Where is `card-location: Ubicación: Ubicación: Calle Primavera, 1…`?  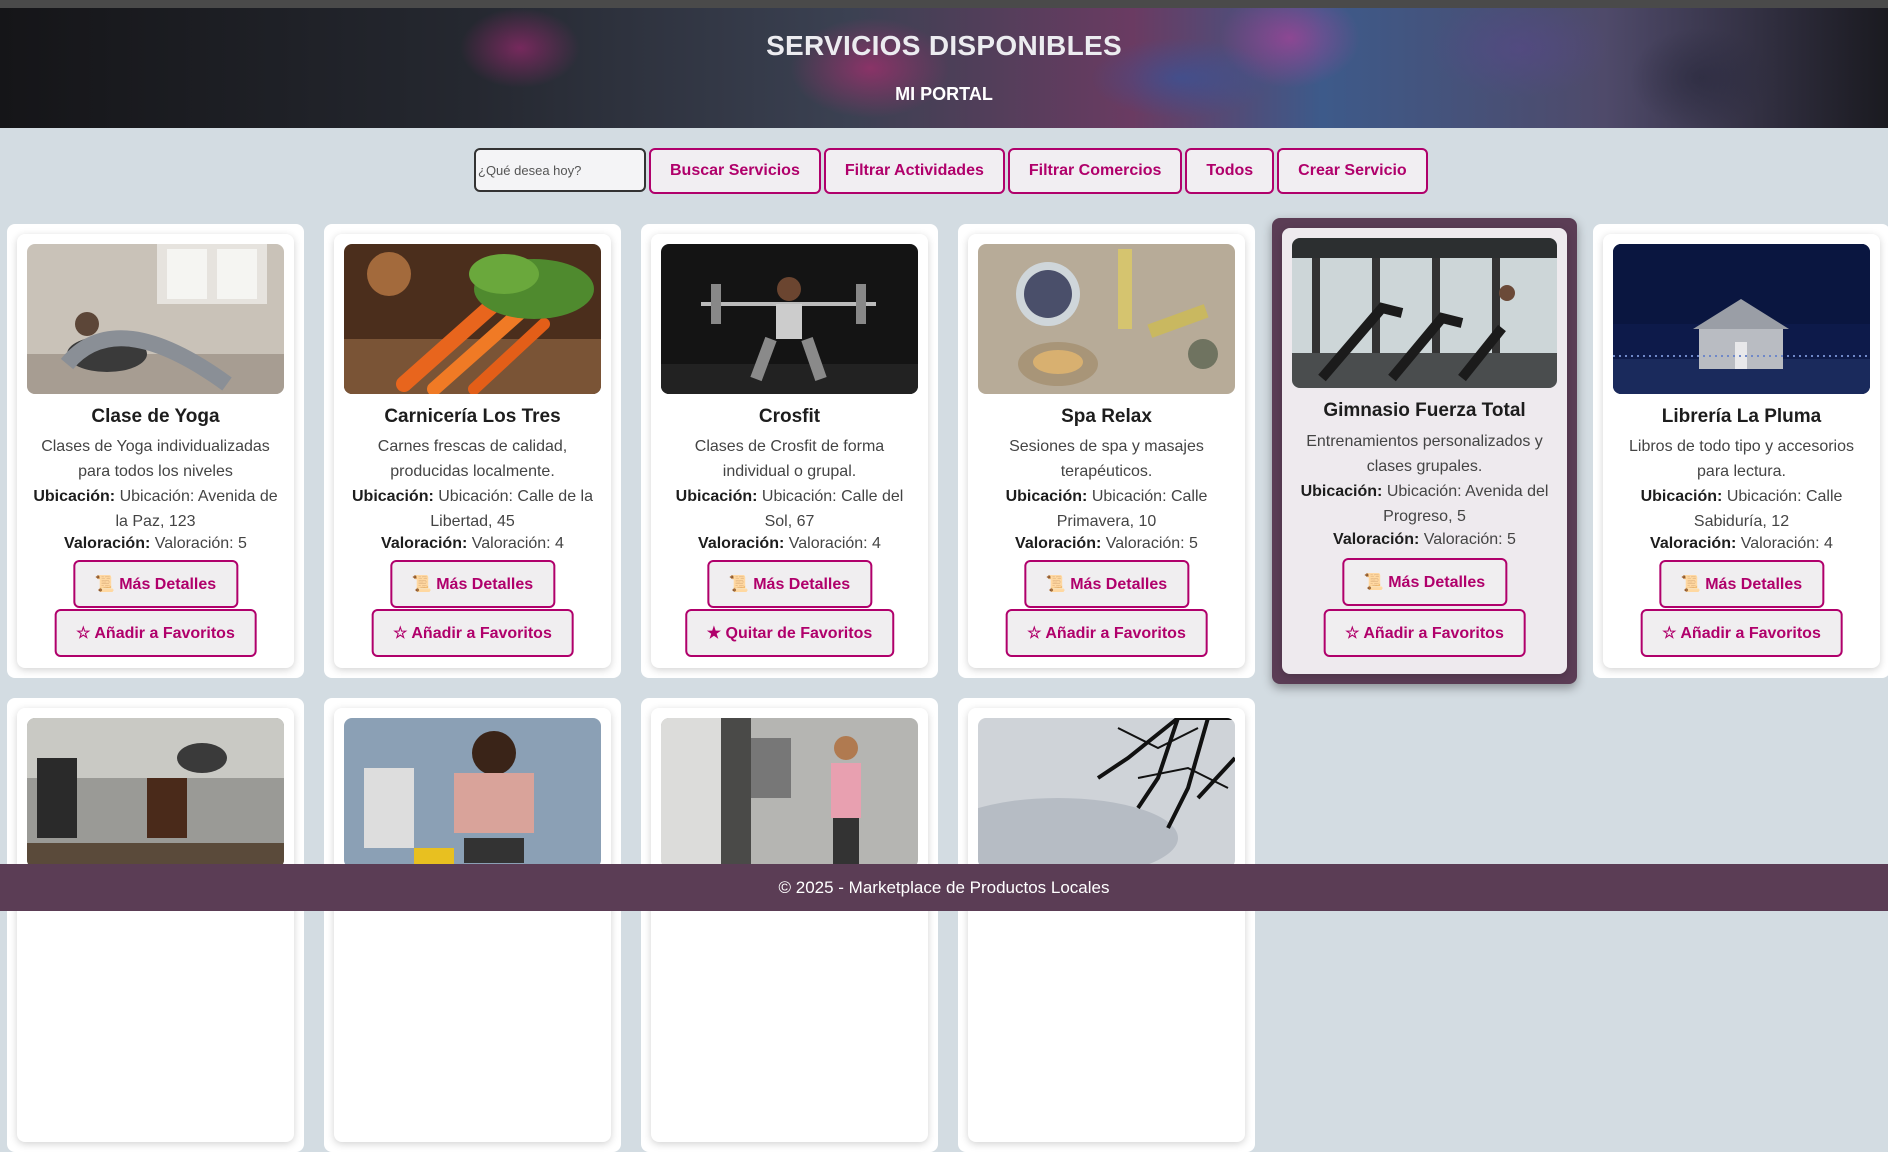
card-location: Ubicación: Ubicación: Calle Primavera, 1… is located at coordinates (1106, 509).